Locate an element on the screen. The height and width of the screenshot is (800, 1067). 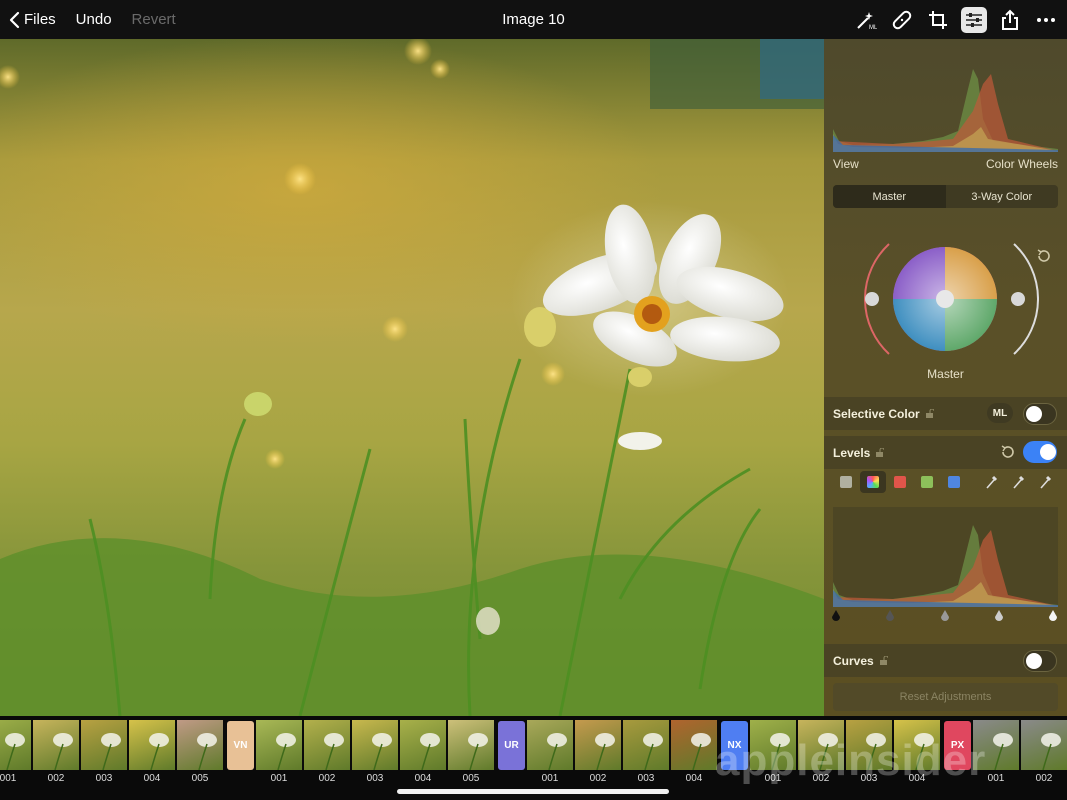
more-button is located at coordinates (1046, 20).